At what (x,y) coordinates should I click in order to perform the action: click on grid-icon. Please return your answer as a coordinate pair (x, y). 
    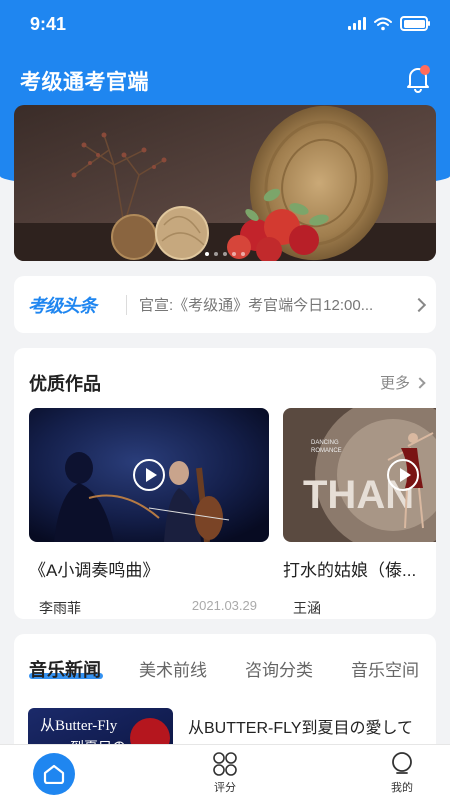
    Looking at the image, I should click on (225, 764).